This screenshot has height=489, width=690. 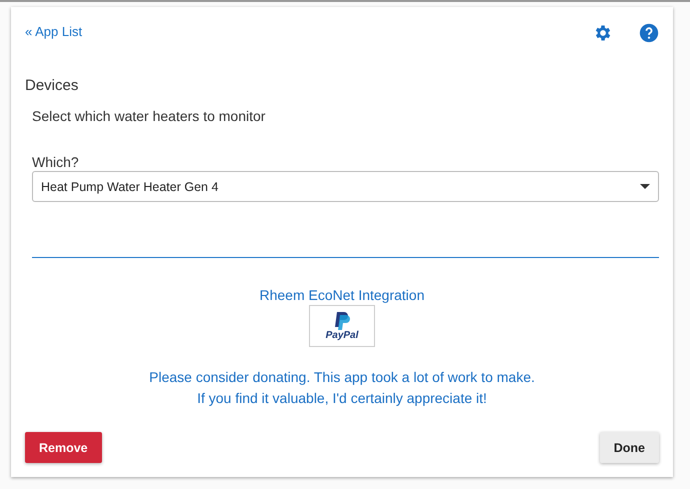 What do you see at coordinates (342, 326) in the screenshot?
I see `paypal-logo: PayPal` at bounding box center [342, 326].